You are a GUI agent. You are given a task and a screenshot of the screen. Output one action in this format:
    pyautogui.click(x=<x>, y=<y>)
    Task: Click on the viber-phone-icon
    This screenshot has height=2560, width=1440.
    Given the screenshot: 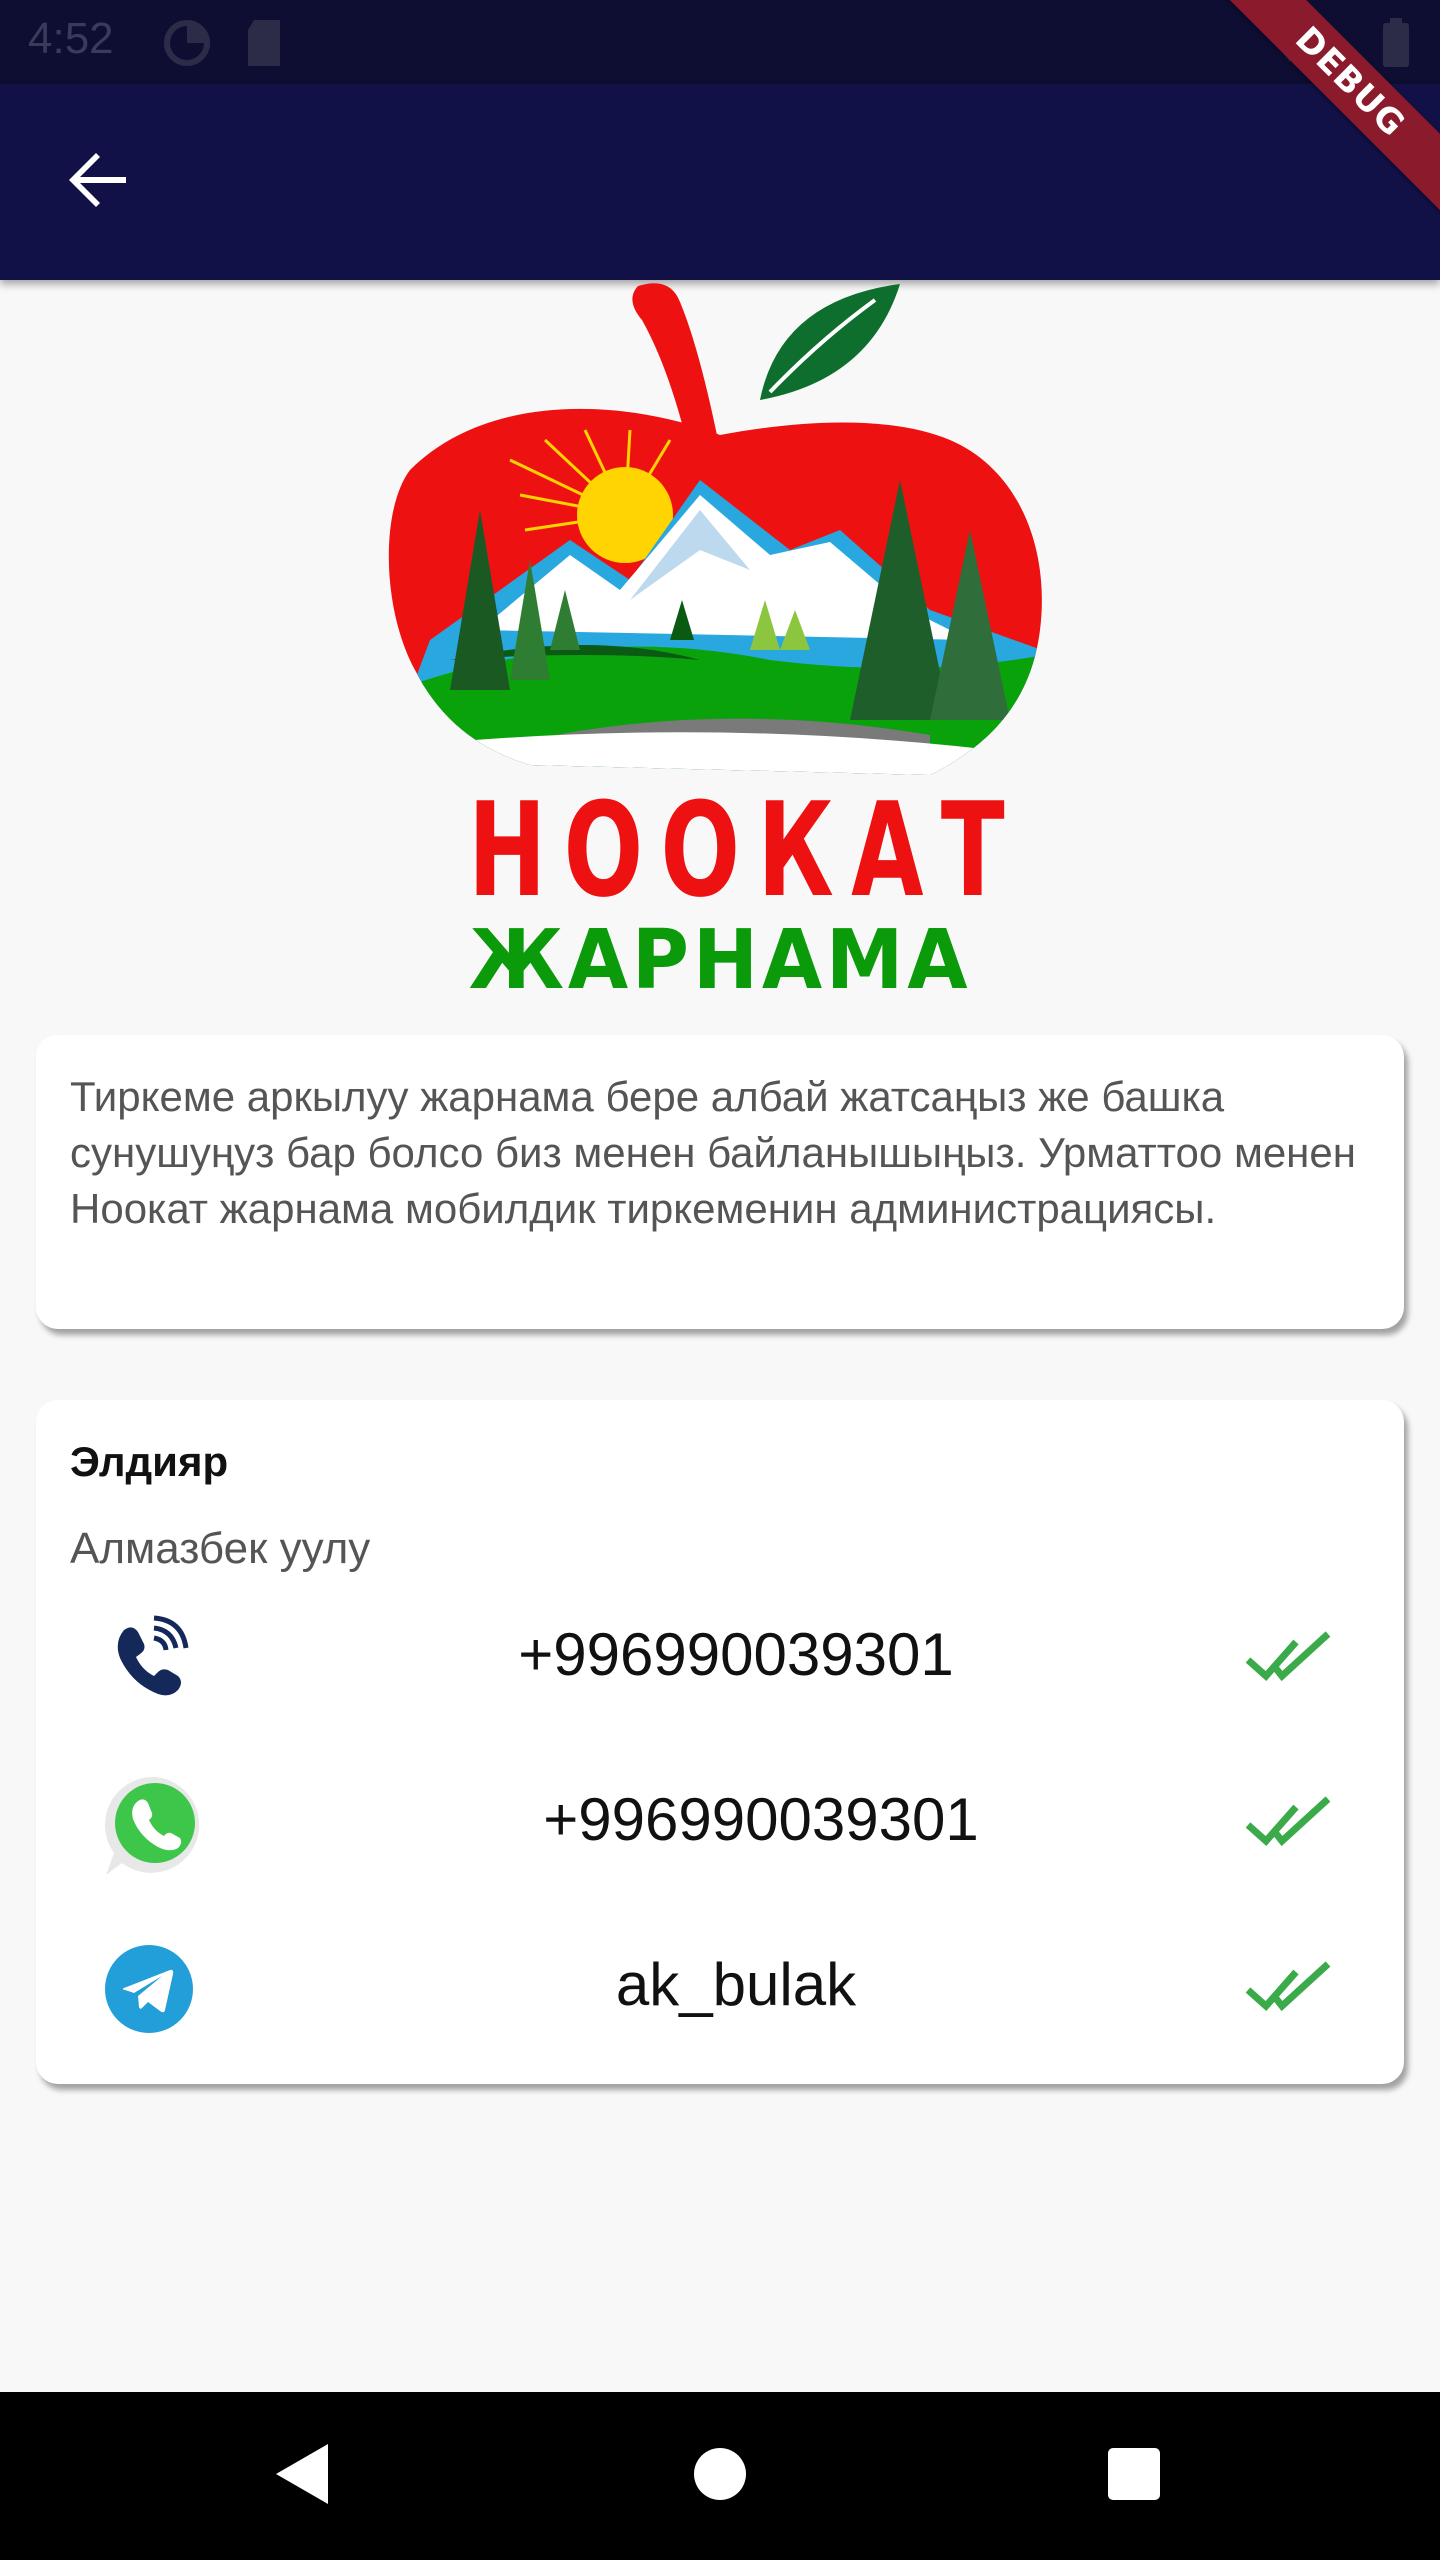 What is the action you would take?
    pyautogui.click(x=147, y=1657)
    